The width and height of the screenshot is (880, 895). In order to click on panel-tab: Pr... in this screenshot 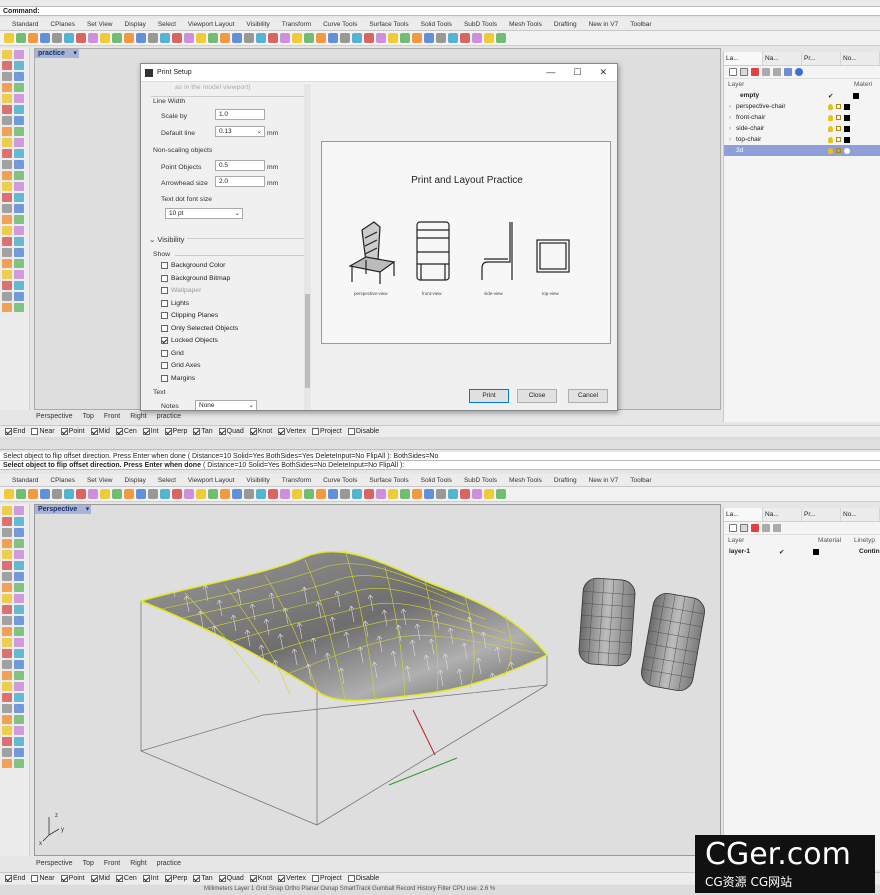, I will do `click(821, 58)`.